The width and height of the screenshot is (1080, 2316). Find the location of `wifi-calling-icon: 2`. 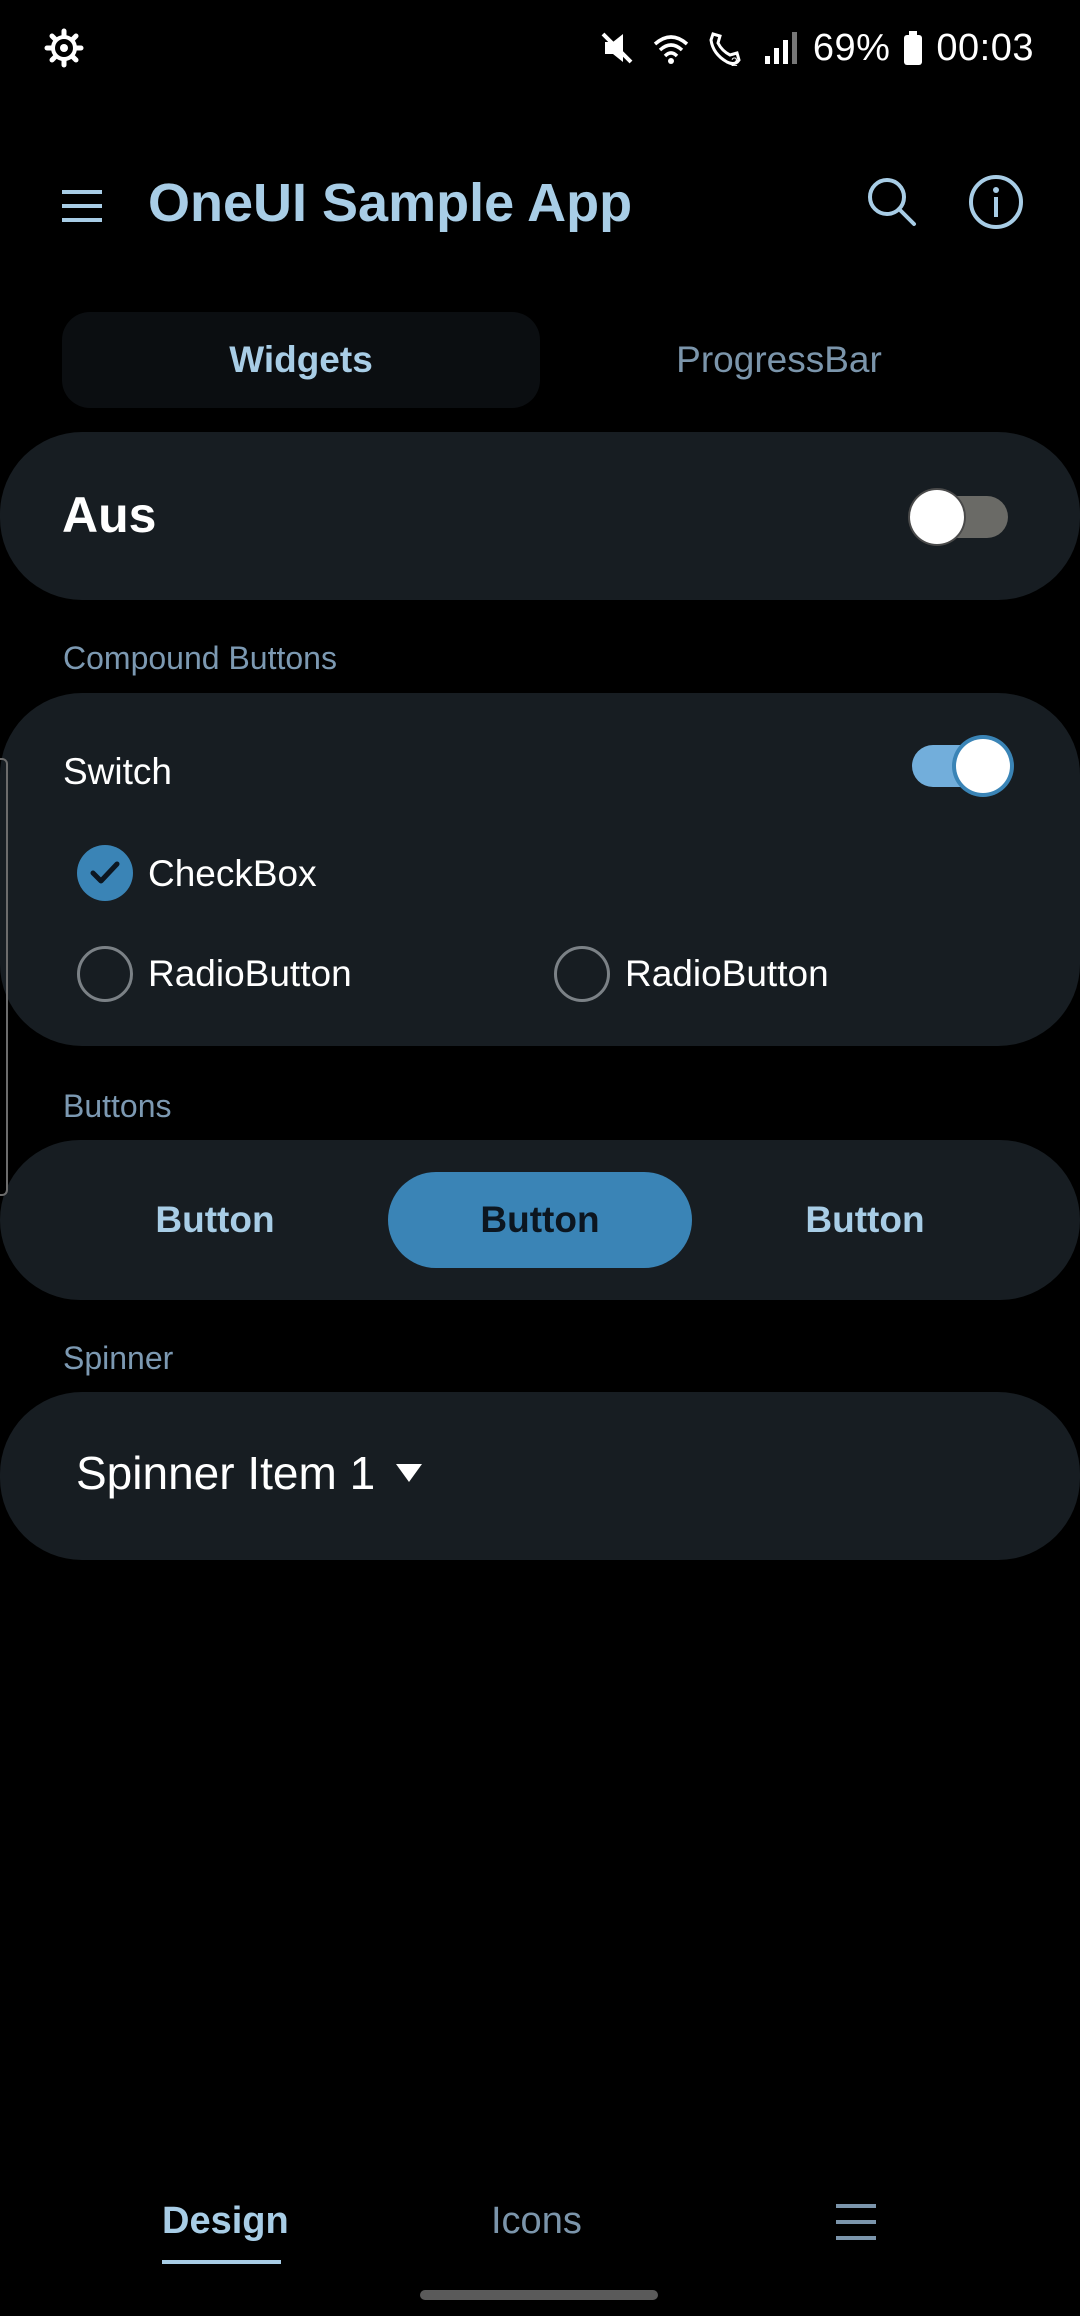

wifi-calling-icon: 2 is located at coordinates (725, 50).